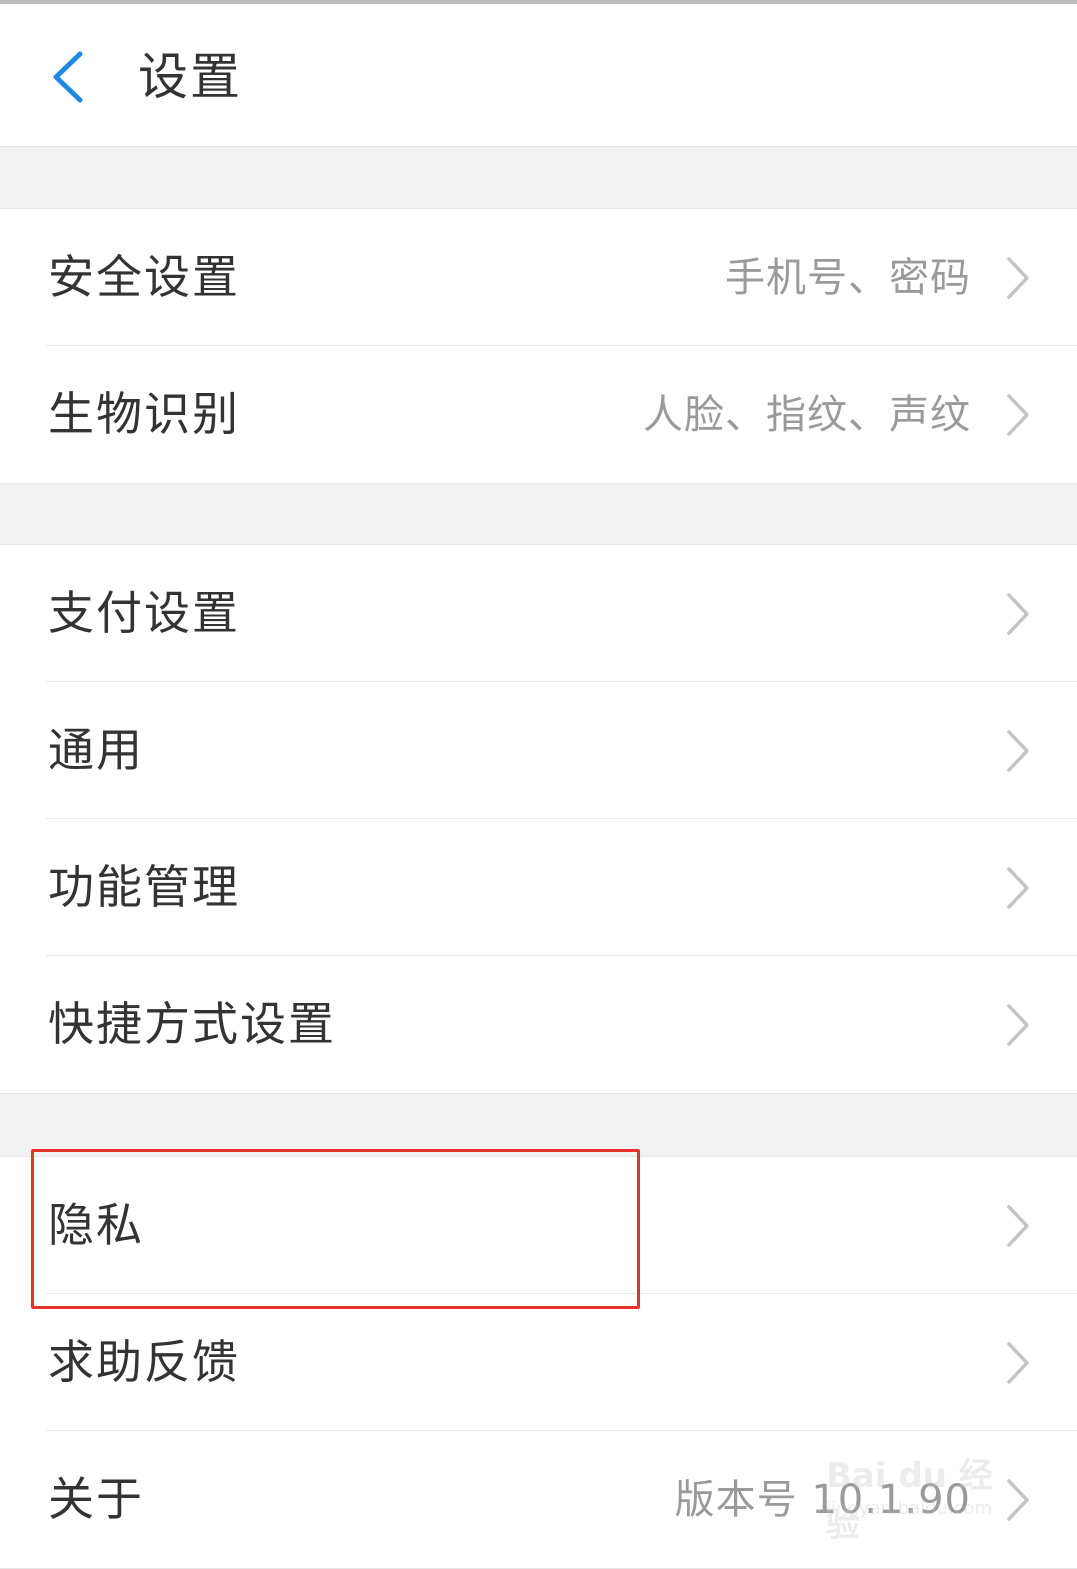 The image size is (1077, 1569). What do you see at coordinates (538, 414) in the screenshot?
I see `settings-item-biometrics: 生物识别 人脸、指纹、声纹` at bounding box center [538, 414].